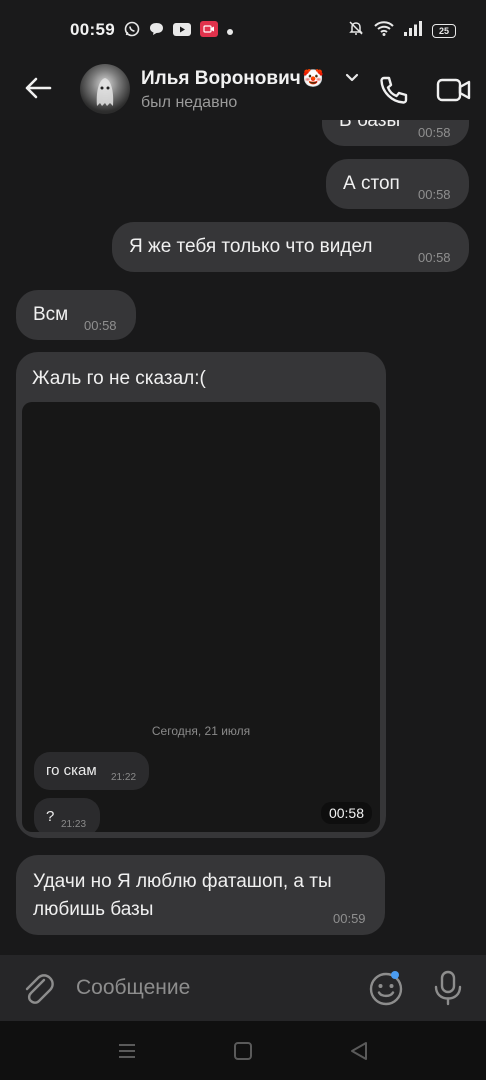 This screenshot has height=1080, width=486. Describe the element at coordinates (93, 909) in the screenshot. I see `message-text-line: любишь базы` at that location.